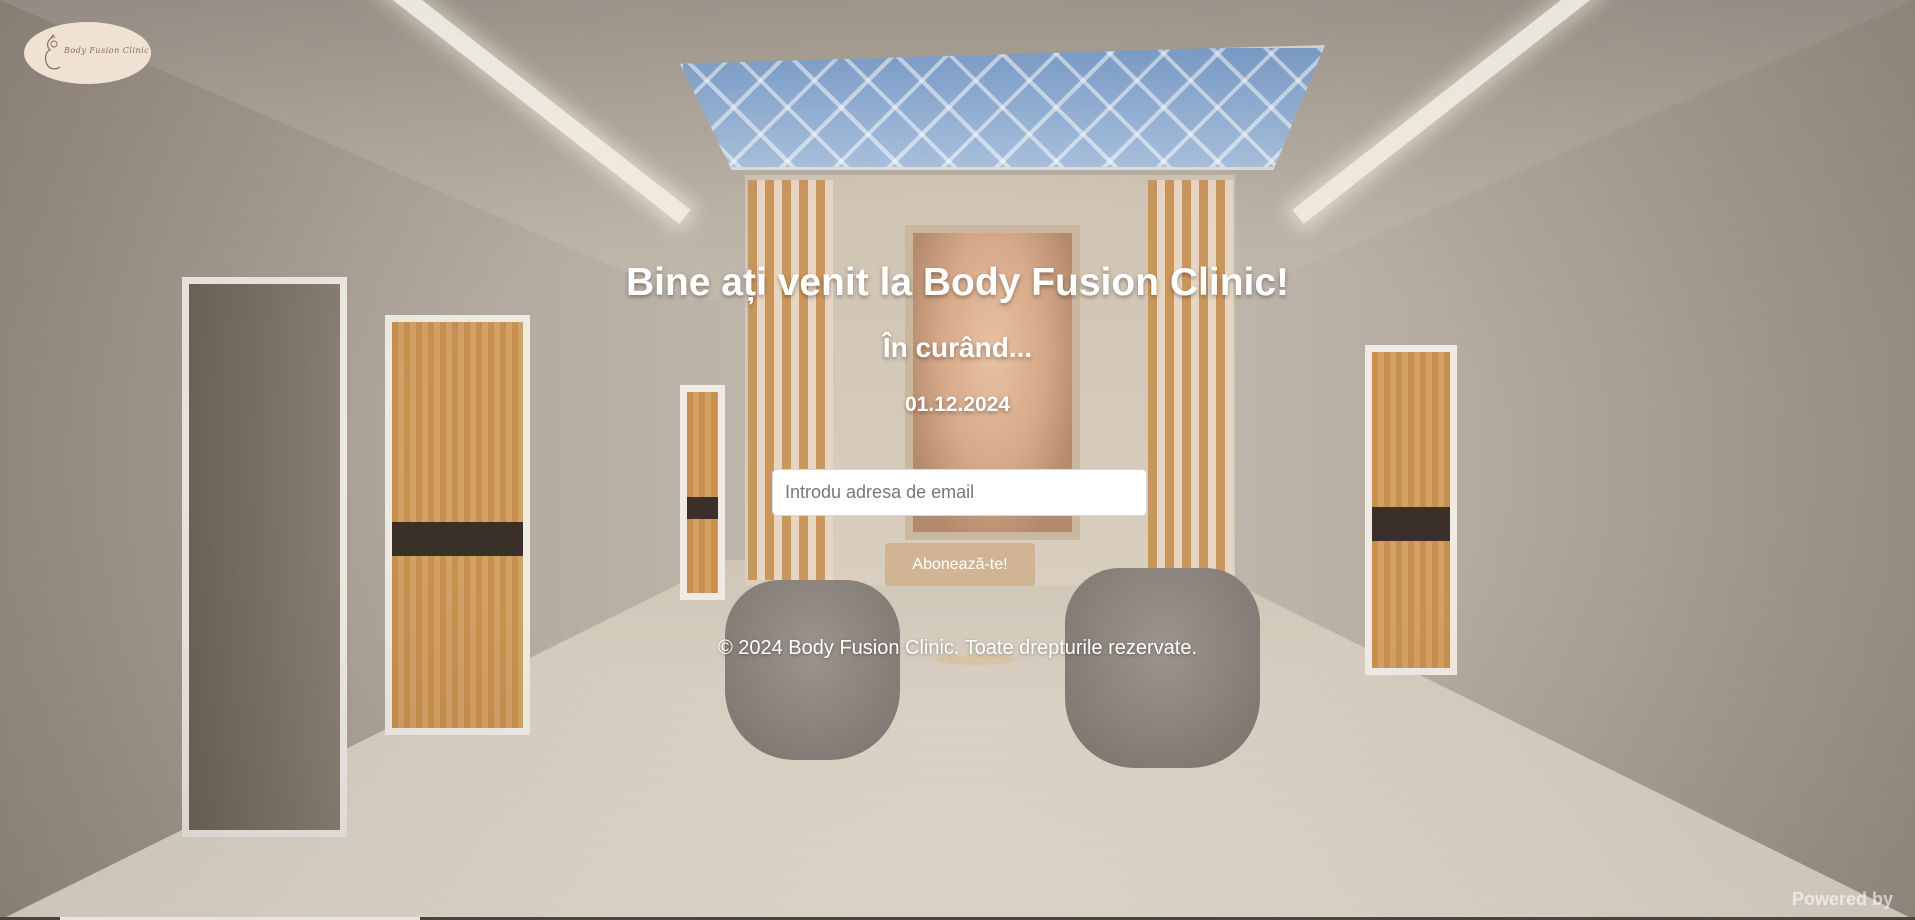 The image size is (1915, 920). What do you see at coordinates (960, 564) in the screenshot?
I see `subscribe-button: Abonează-te!` at bounding box center [960, 564].